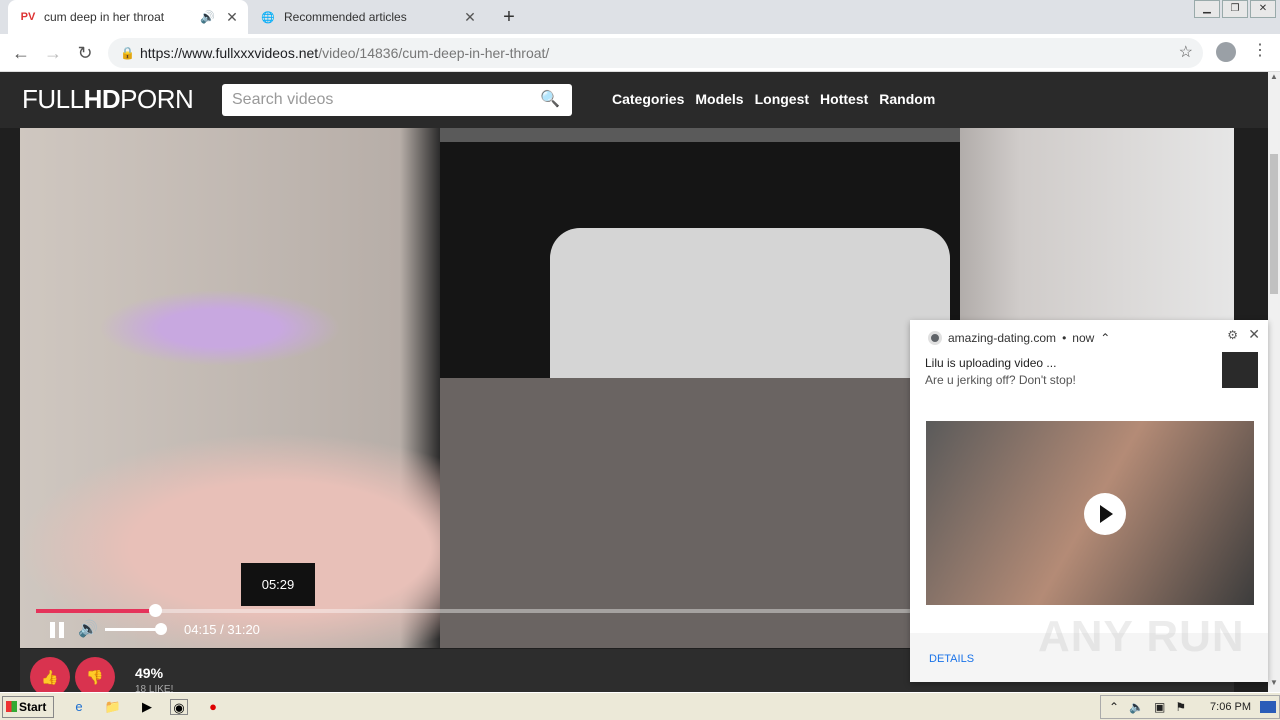 The width and height of the screenshot is (1280, 720). What do you see at coordinates (278, 584) in the screenshot?
I see `seek-tooltip: 05:29` at bounding box center [278, 584].